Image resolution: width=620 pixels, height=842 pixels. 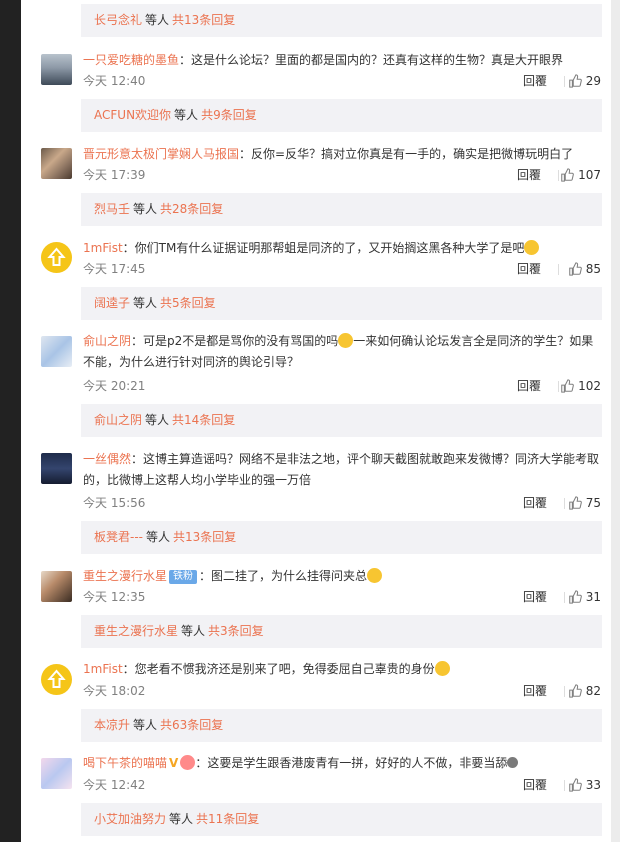 What do you see at coordinates (112, 209) in the screenshot?
I see `reply-user-link: 烈马壬` at bounding box center [112, 209].